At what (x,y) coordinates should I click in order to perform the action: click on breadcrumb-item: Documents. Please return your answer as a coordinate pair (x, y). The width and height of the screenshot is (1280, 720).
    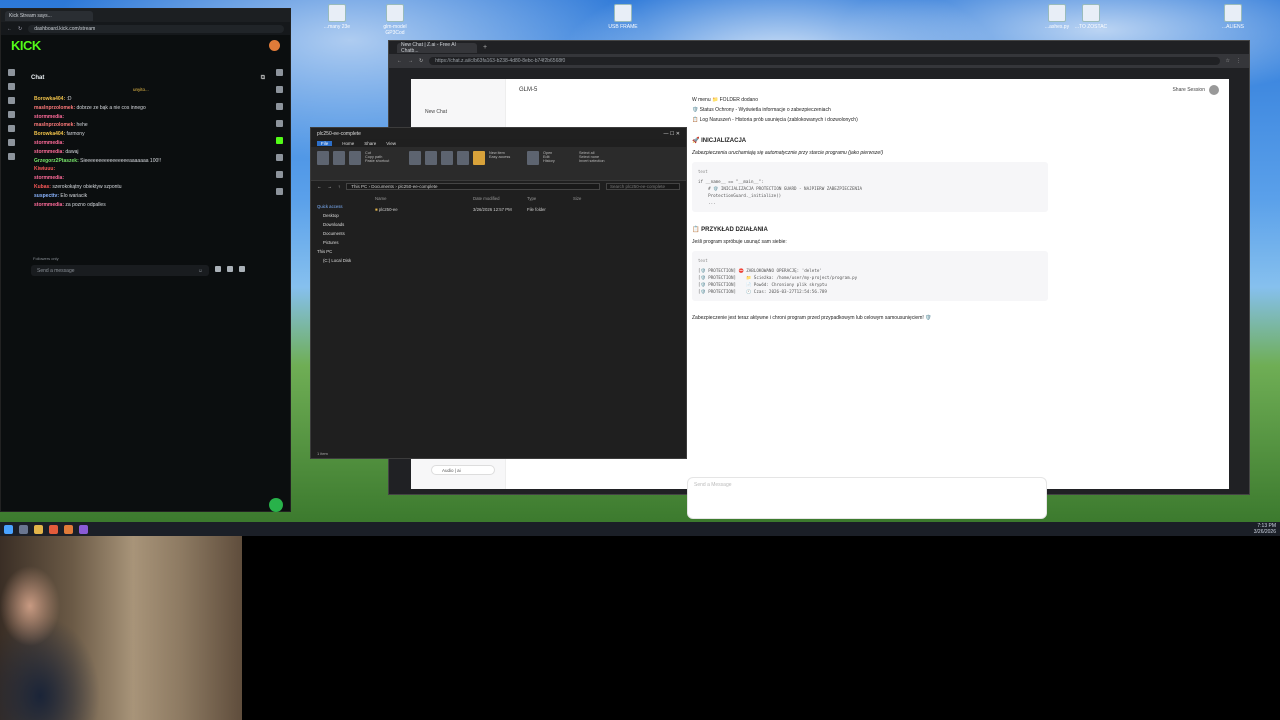
    Looking at the image, I should click on (382, 186).